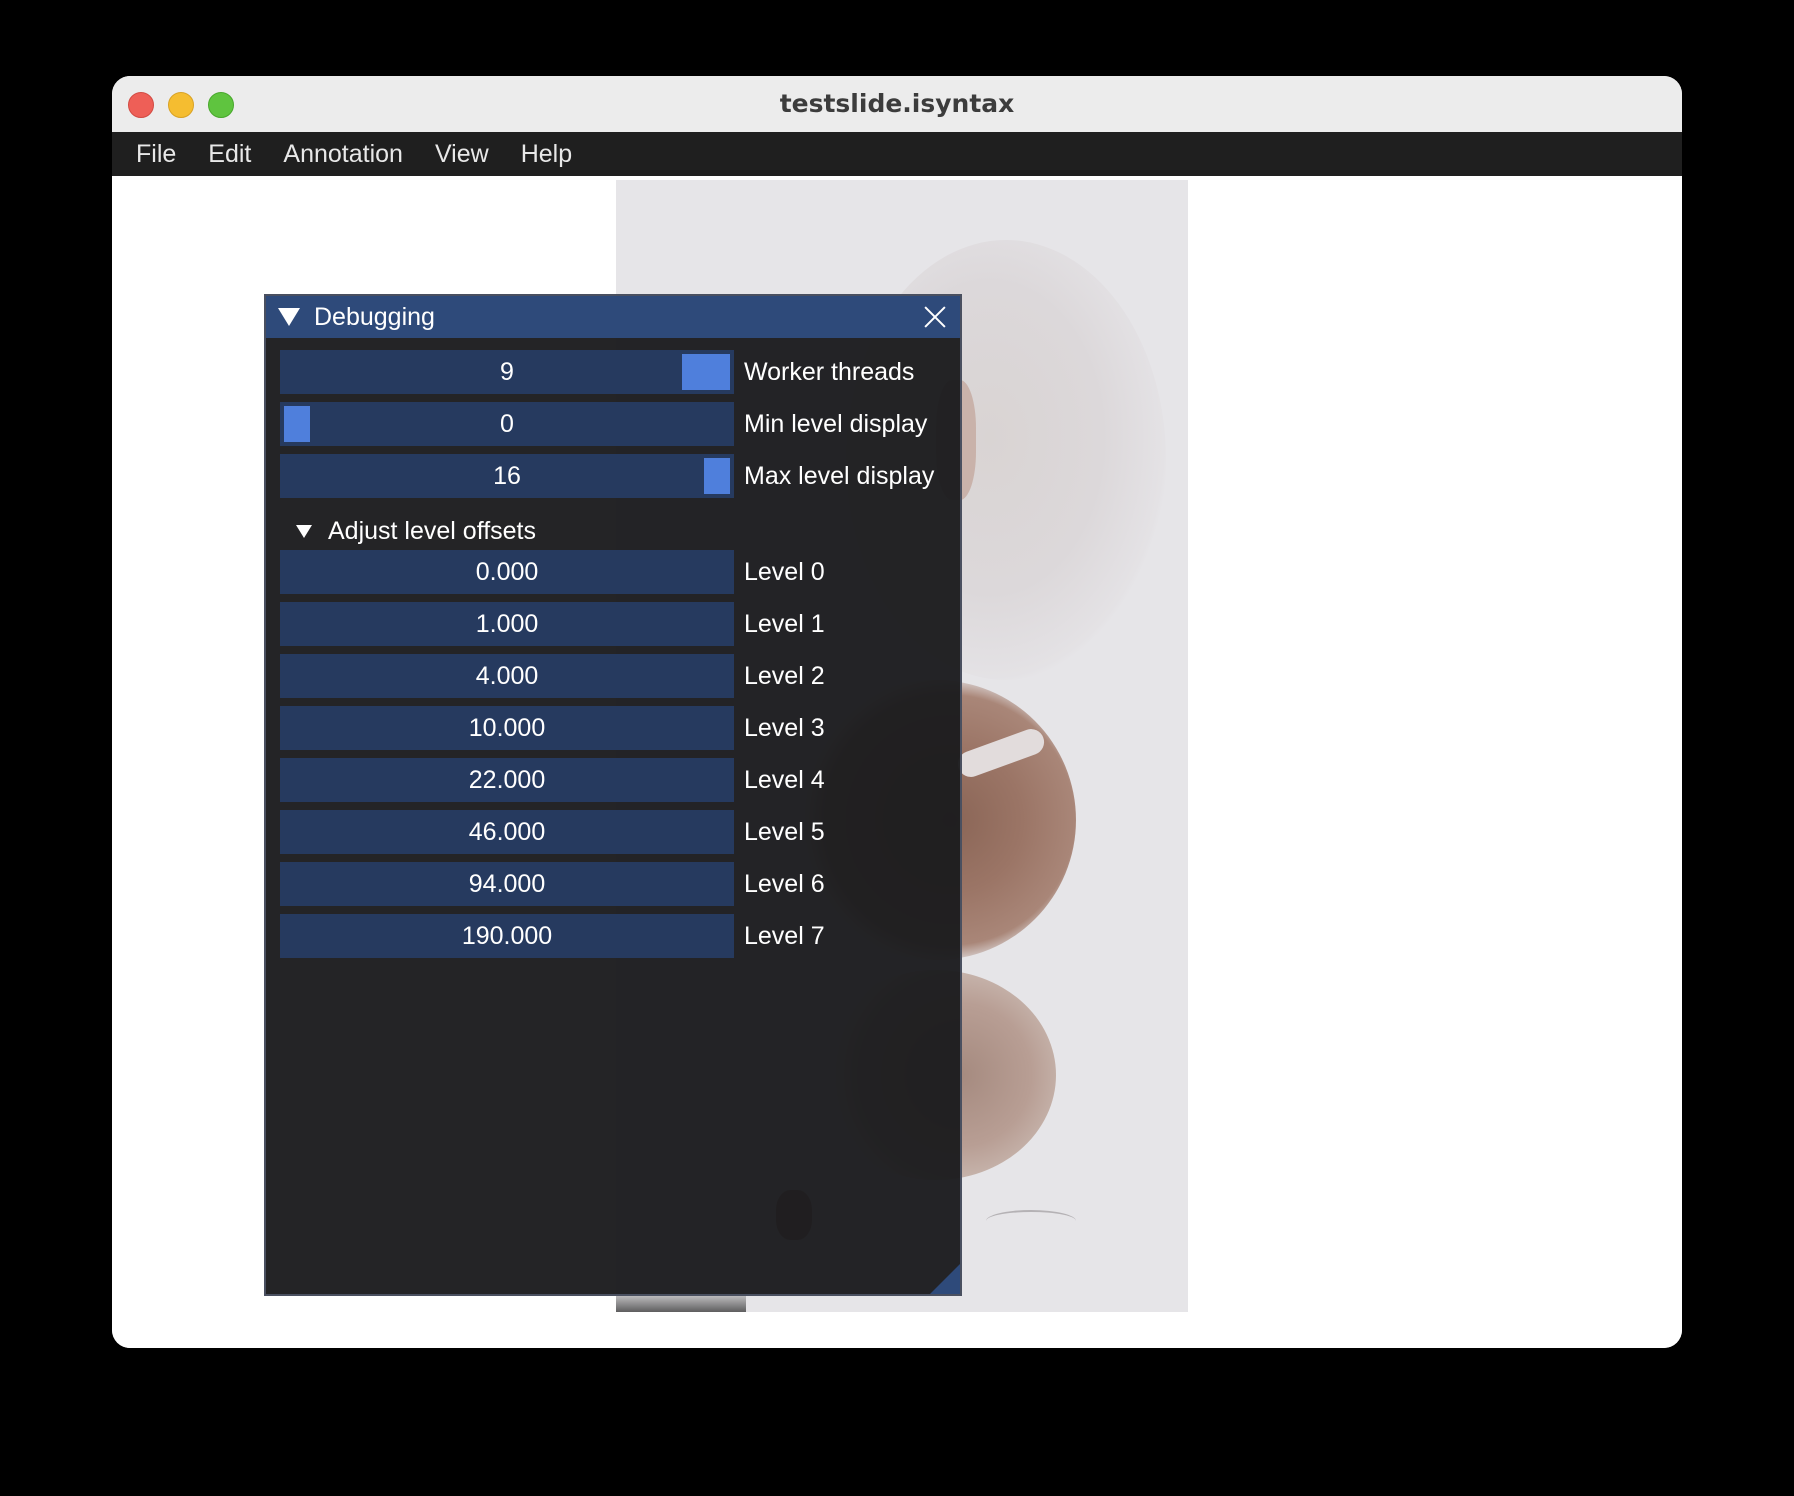 This screenshot has width=1794, height=1496. I want to click on title-bar: testslide.isyntax, so click(897, 104).